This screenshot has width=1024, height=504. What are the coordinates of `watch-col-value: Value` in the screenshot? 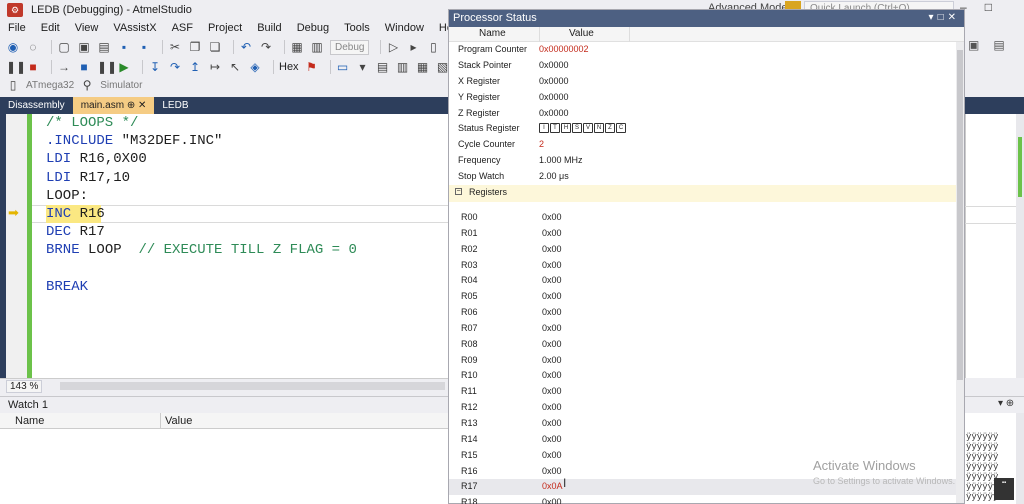 It's located at (178, 421).